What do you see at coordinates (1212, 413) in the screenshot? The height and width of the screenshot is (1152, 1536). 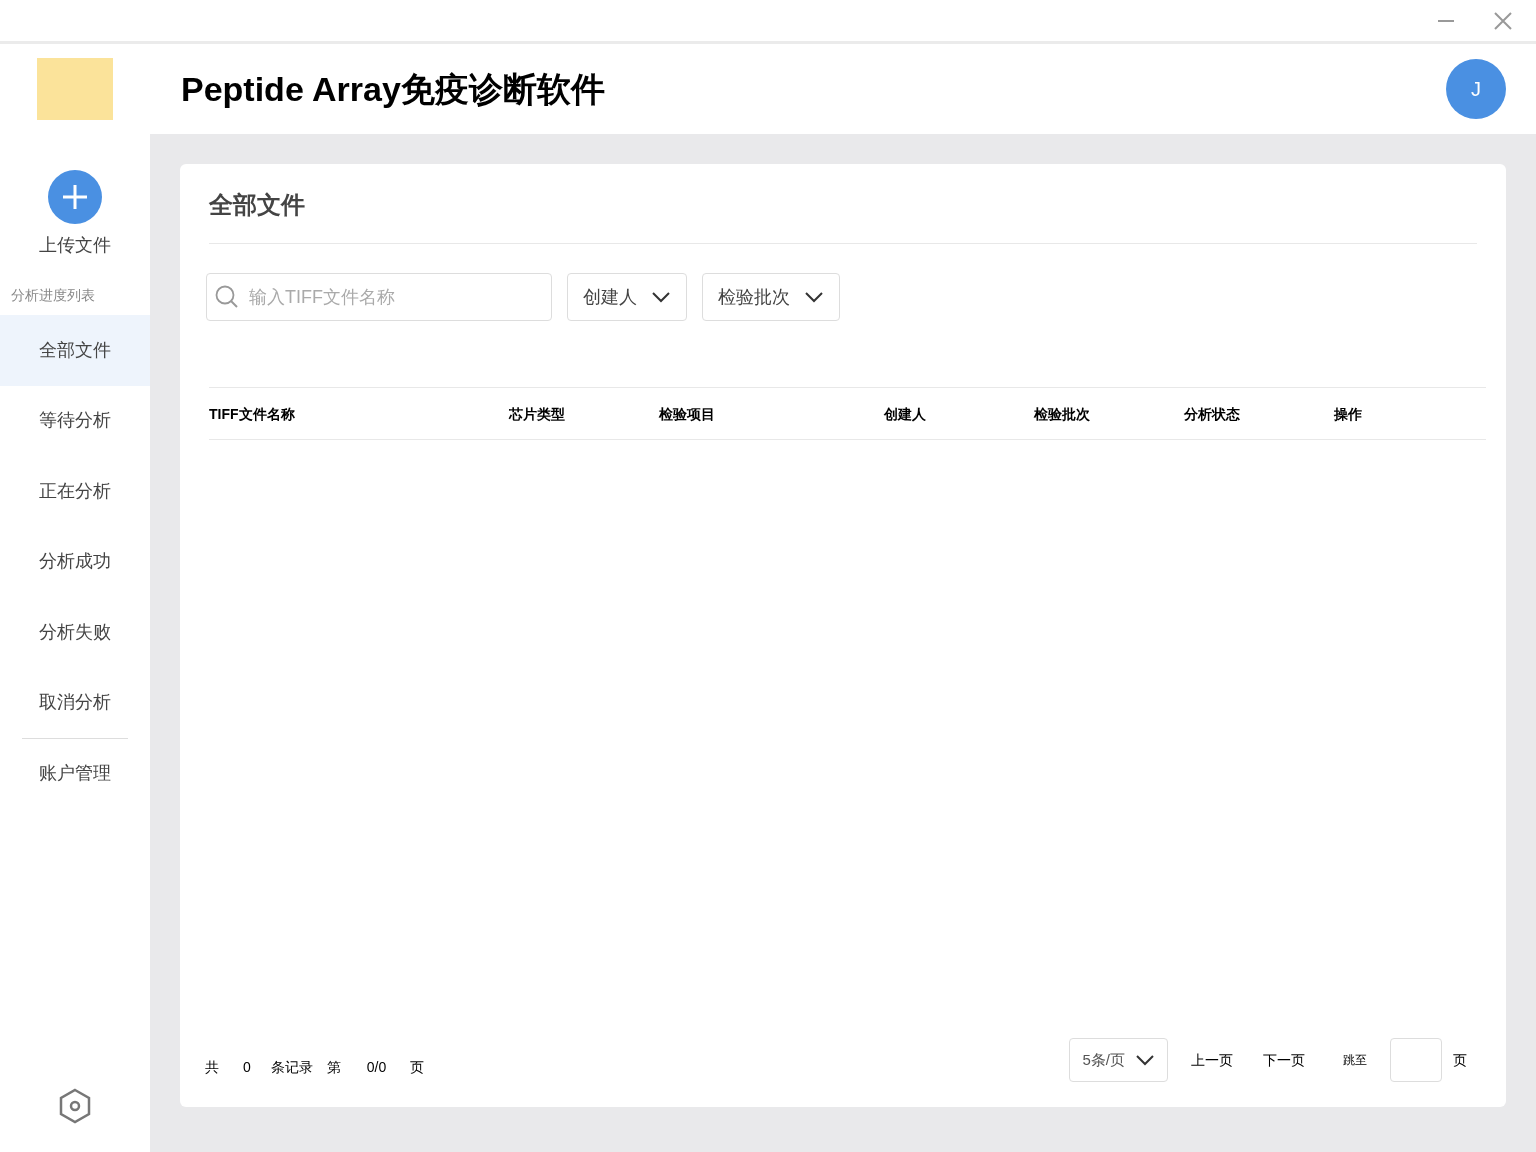 I see `column-header: 分析状态` at bounding box center [1212, 413].